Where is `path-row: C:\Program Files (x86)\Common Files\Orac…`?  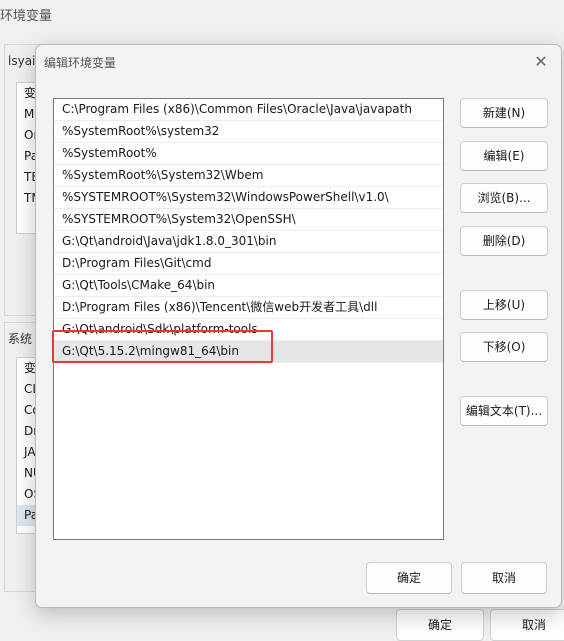 path-row: C:\Program Files (x86)\Common Files\Orac… is located at coordinates (248, 110).